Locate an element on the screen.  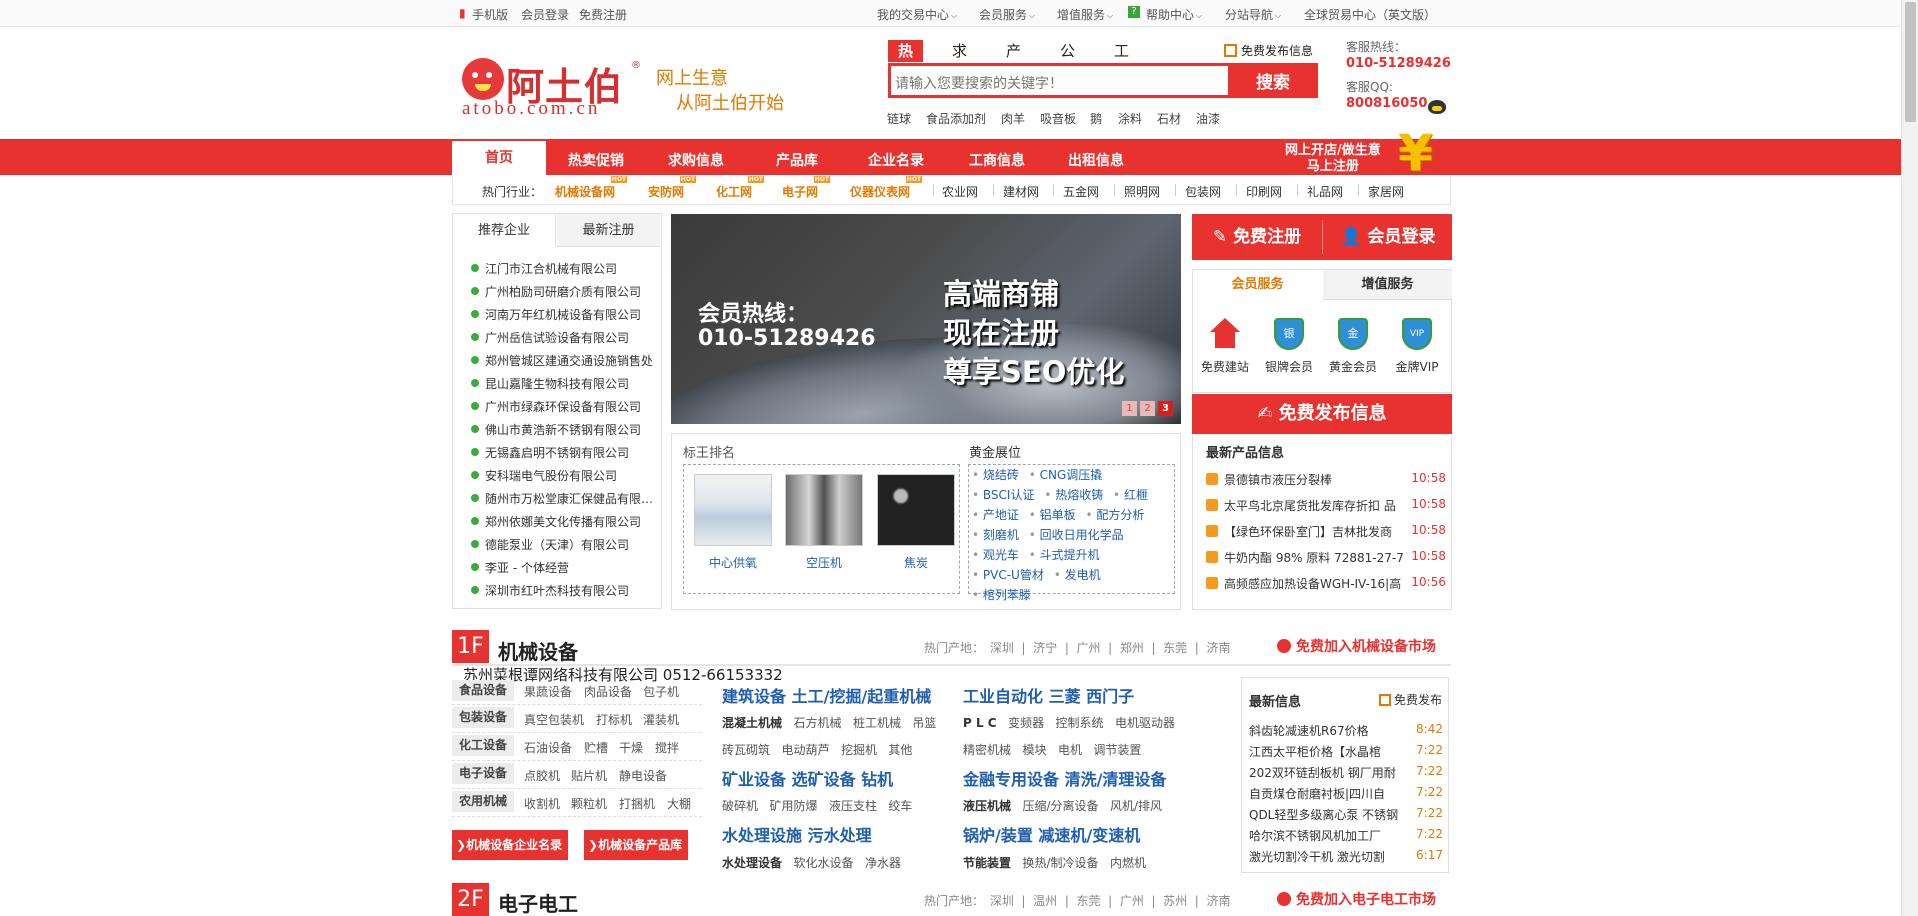
floor-title: 机械设备 is located at coordinates (538, 650).